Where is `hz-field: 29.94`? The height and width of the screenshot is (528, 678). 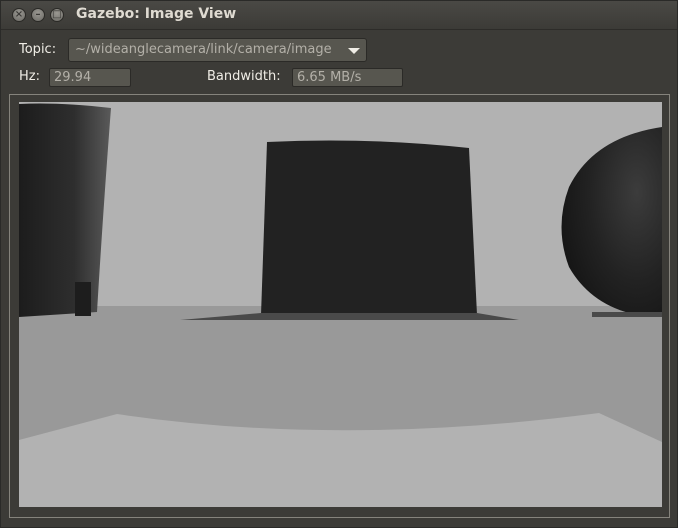
hz-field: 29.94 is located at coordinates (90, 77).